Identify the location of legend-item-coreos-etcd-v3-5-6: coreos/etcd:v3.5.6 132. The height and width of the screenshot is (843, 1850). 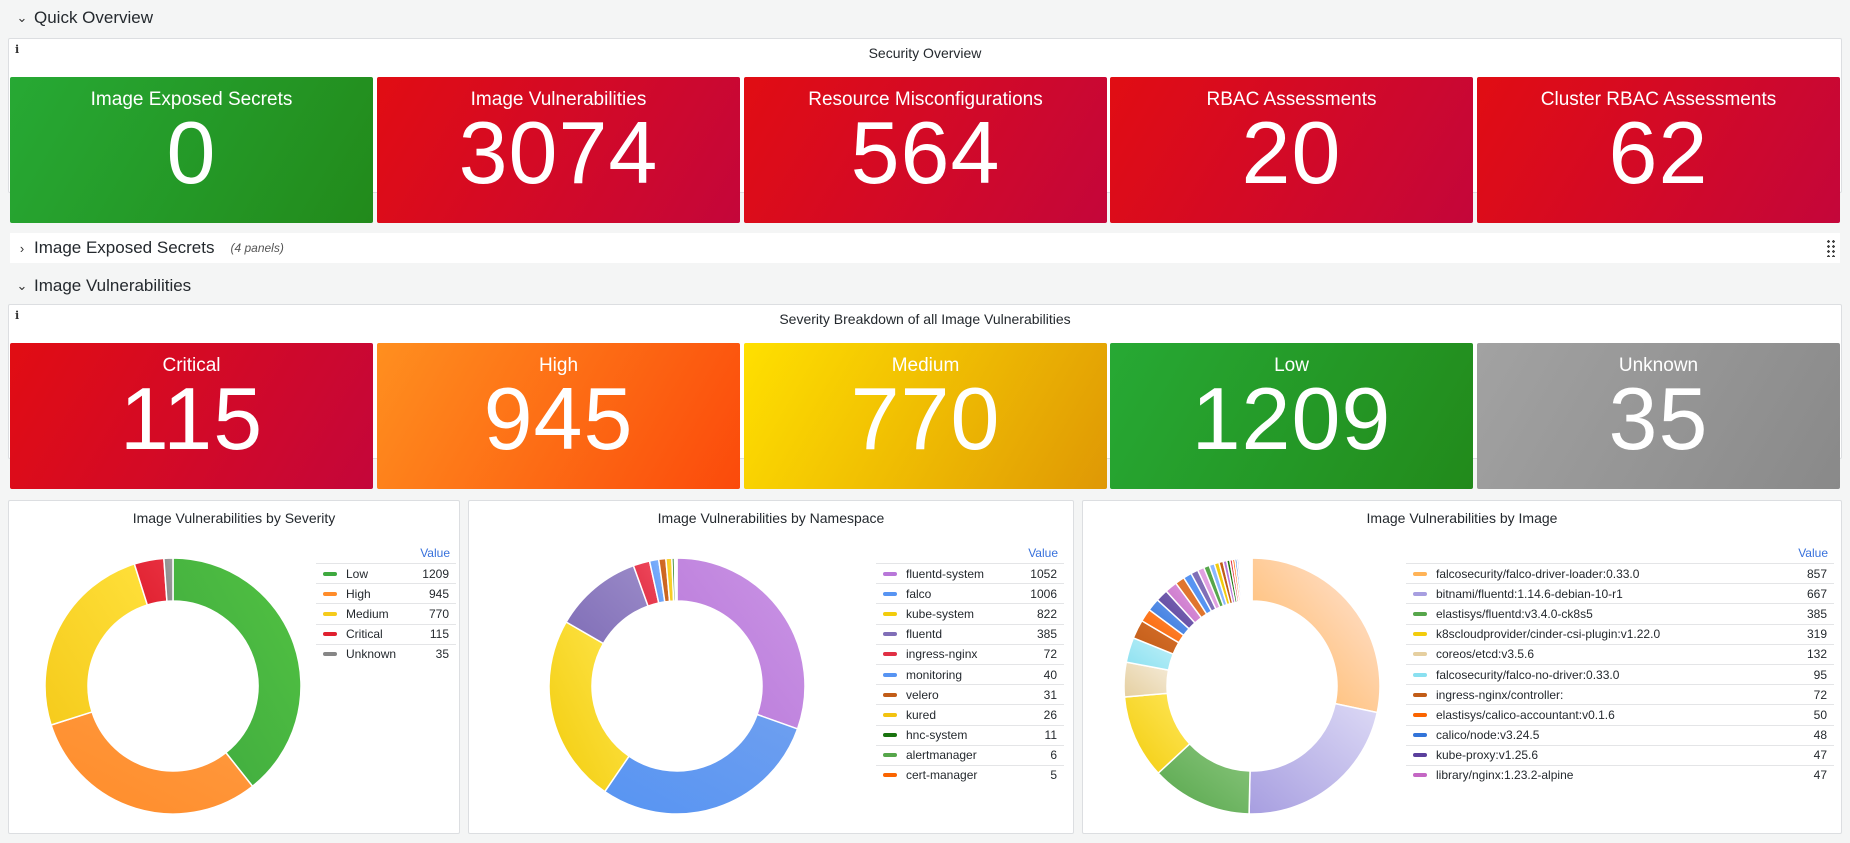
(1620, 653).